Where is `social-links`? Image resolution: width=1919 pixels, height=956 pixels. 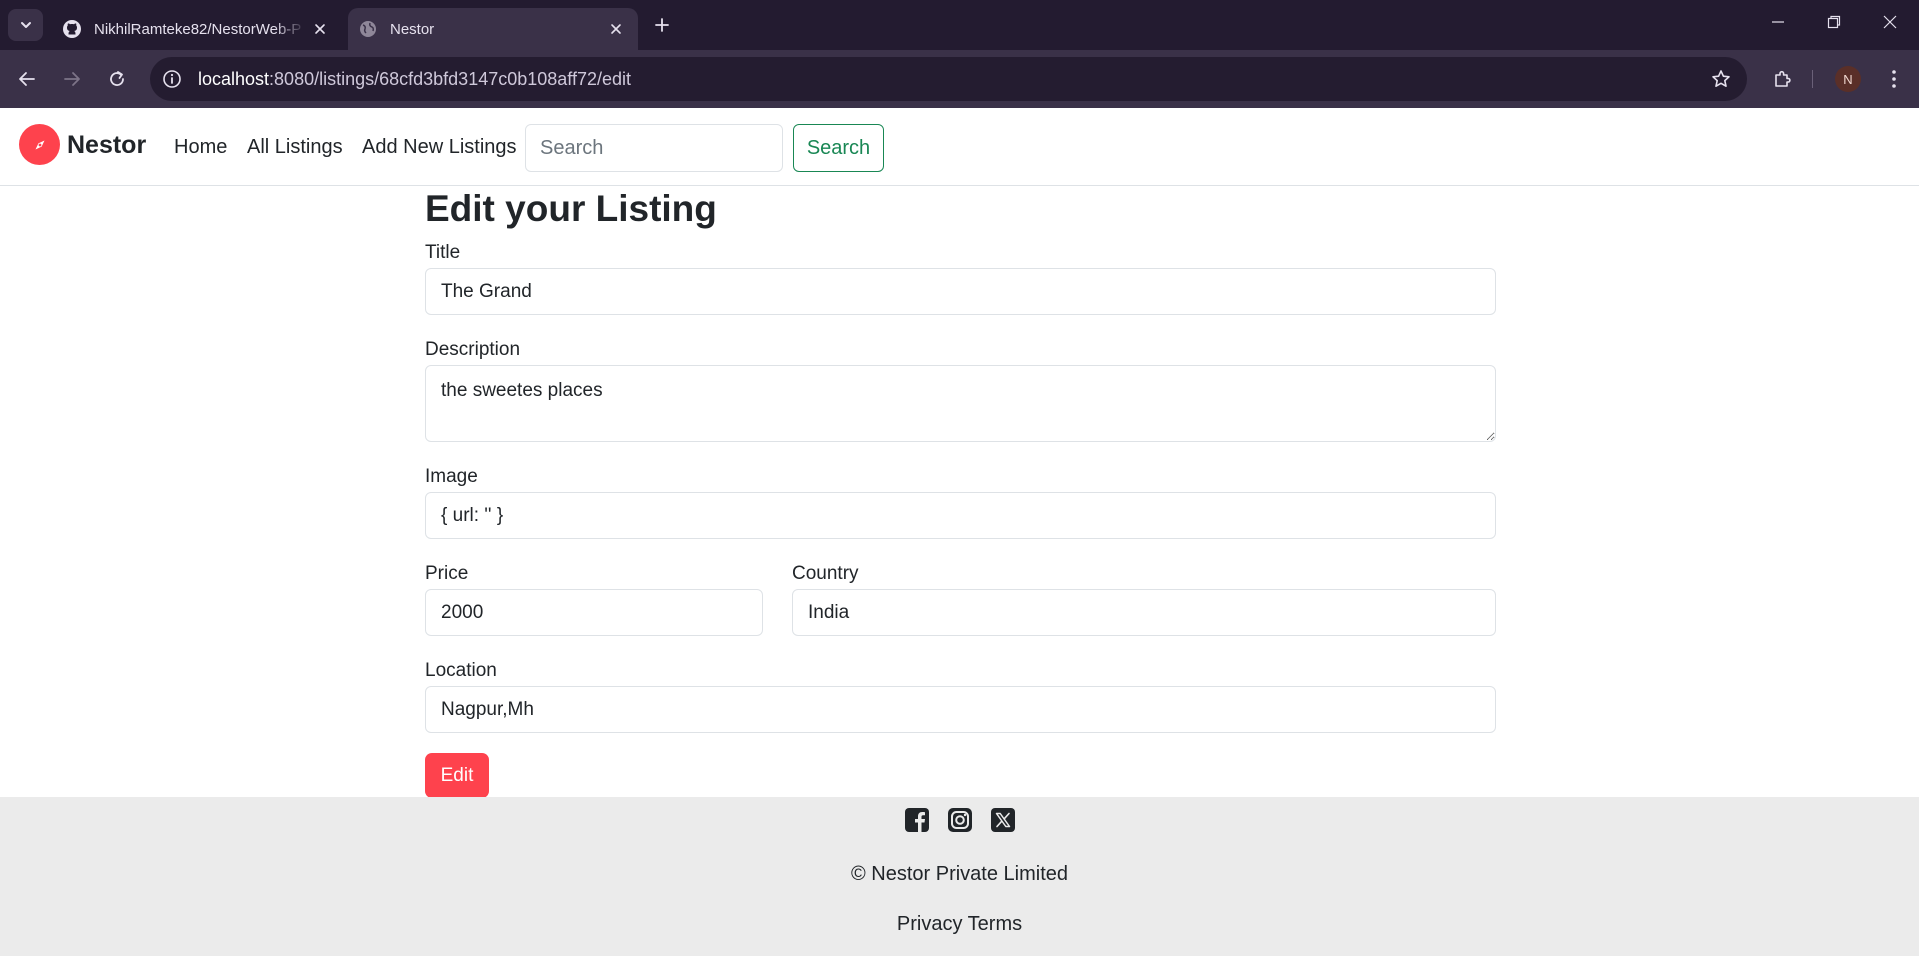 social-links is located at coordinates (960, 820).